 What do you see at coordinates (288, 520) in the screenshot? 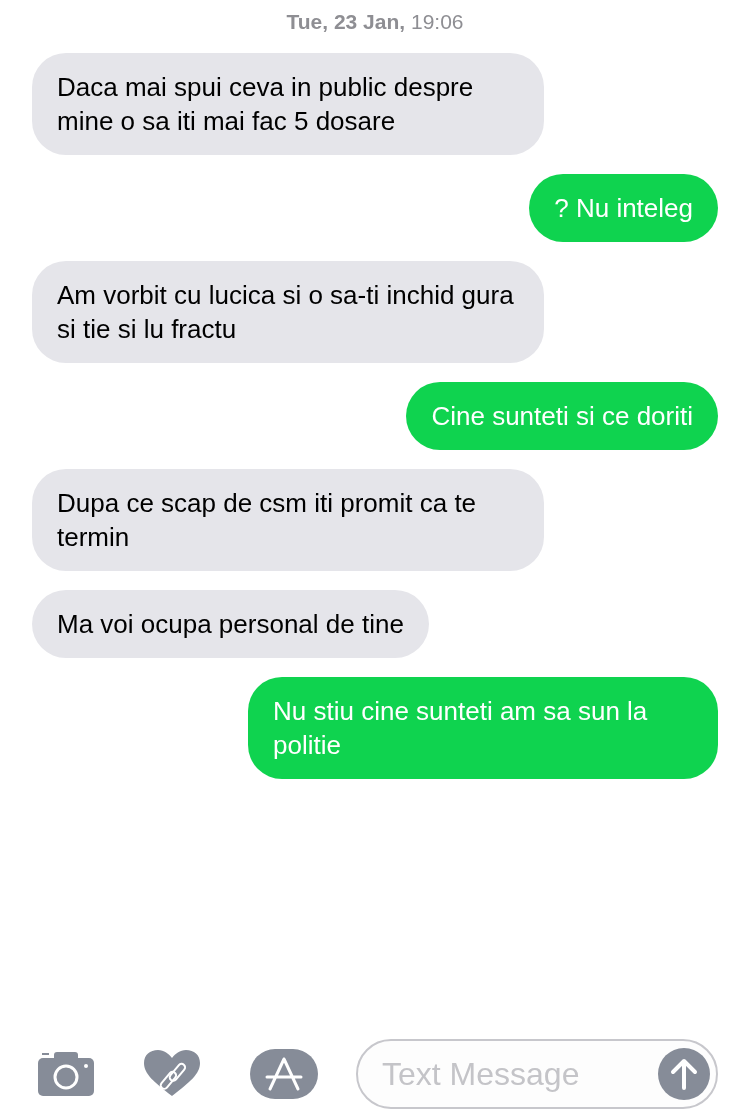
I see `message-bubble: Dupa ce scap de csm iti promit ca te termin` at bounding box center [288, 520].